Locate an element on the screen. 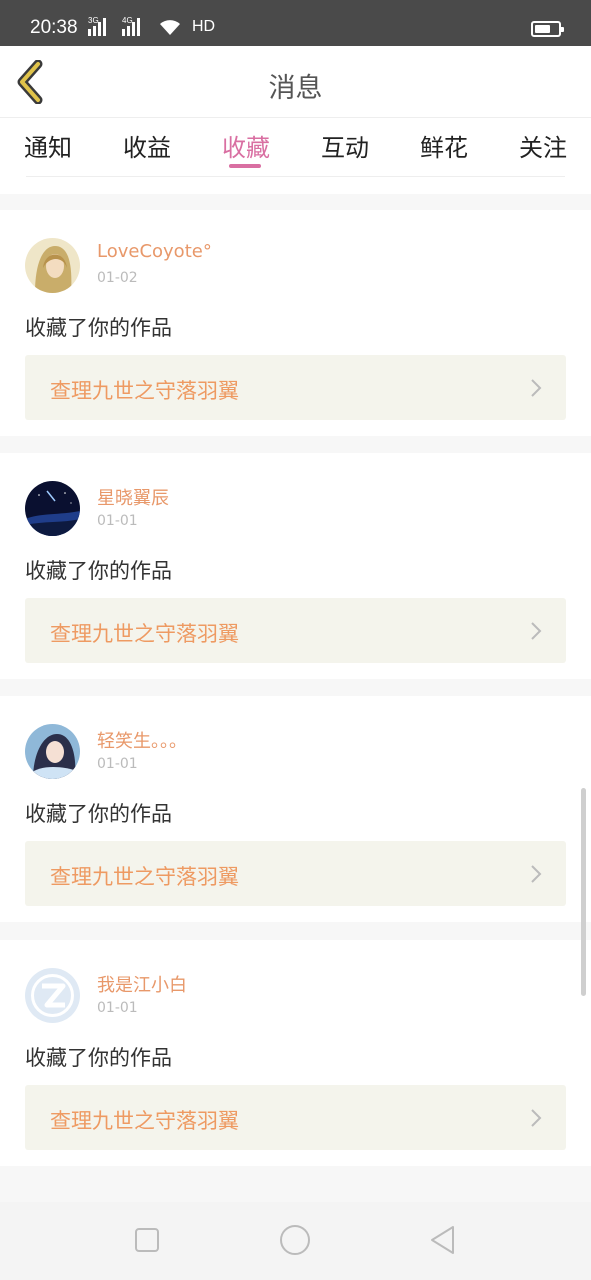 This screenshot has width=591, height=1280. tab-following: 关注 is located at coordinates (543, 145).